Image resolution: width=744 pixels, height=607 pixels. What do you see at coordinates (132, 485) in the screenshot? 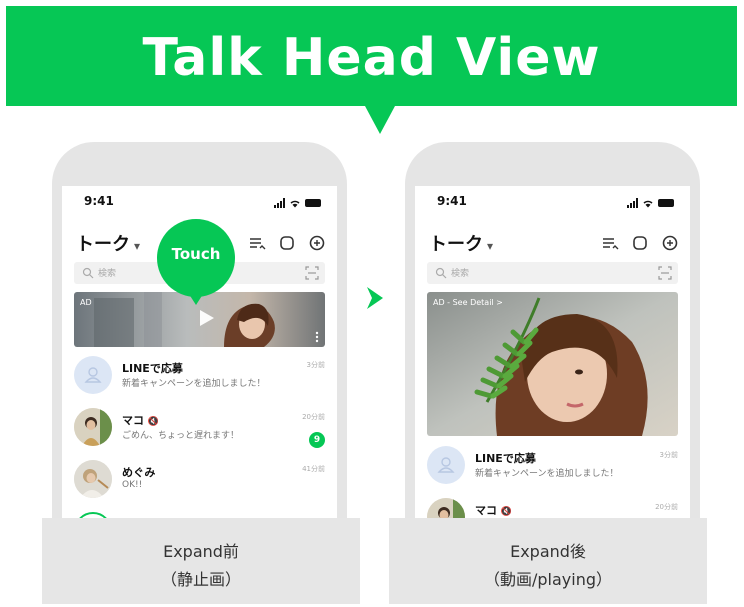
I see `chat-preview: OK!!` at bounding box center [132, 485].